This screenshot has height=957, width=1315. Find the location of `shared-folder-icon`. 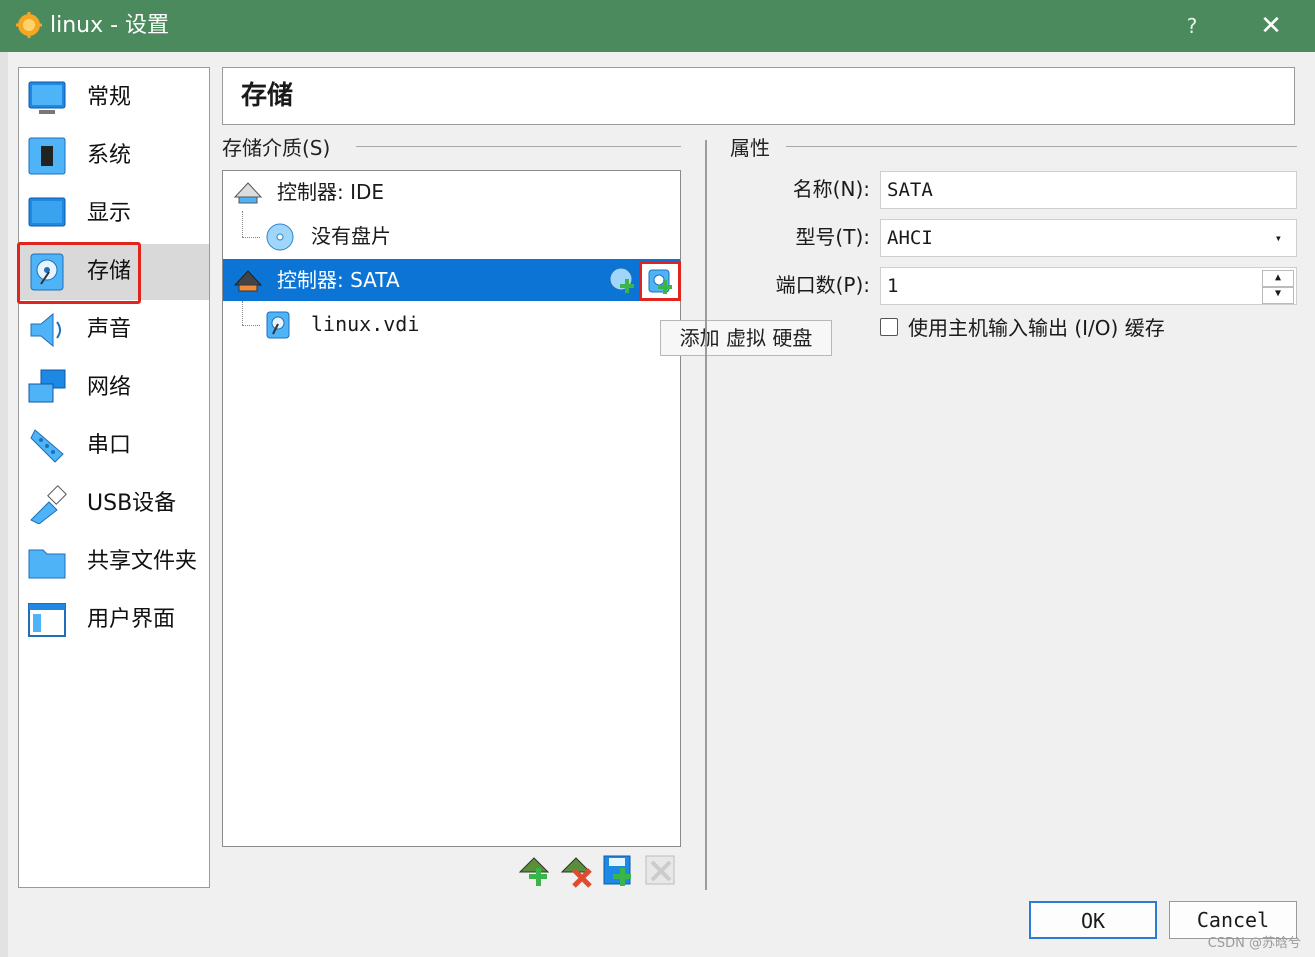

shared-folder-icon is located at coordinates (47, 564).